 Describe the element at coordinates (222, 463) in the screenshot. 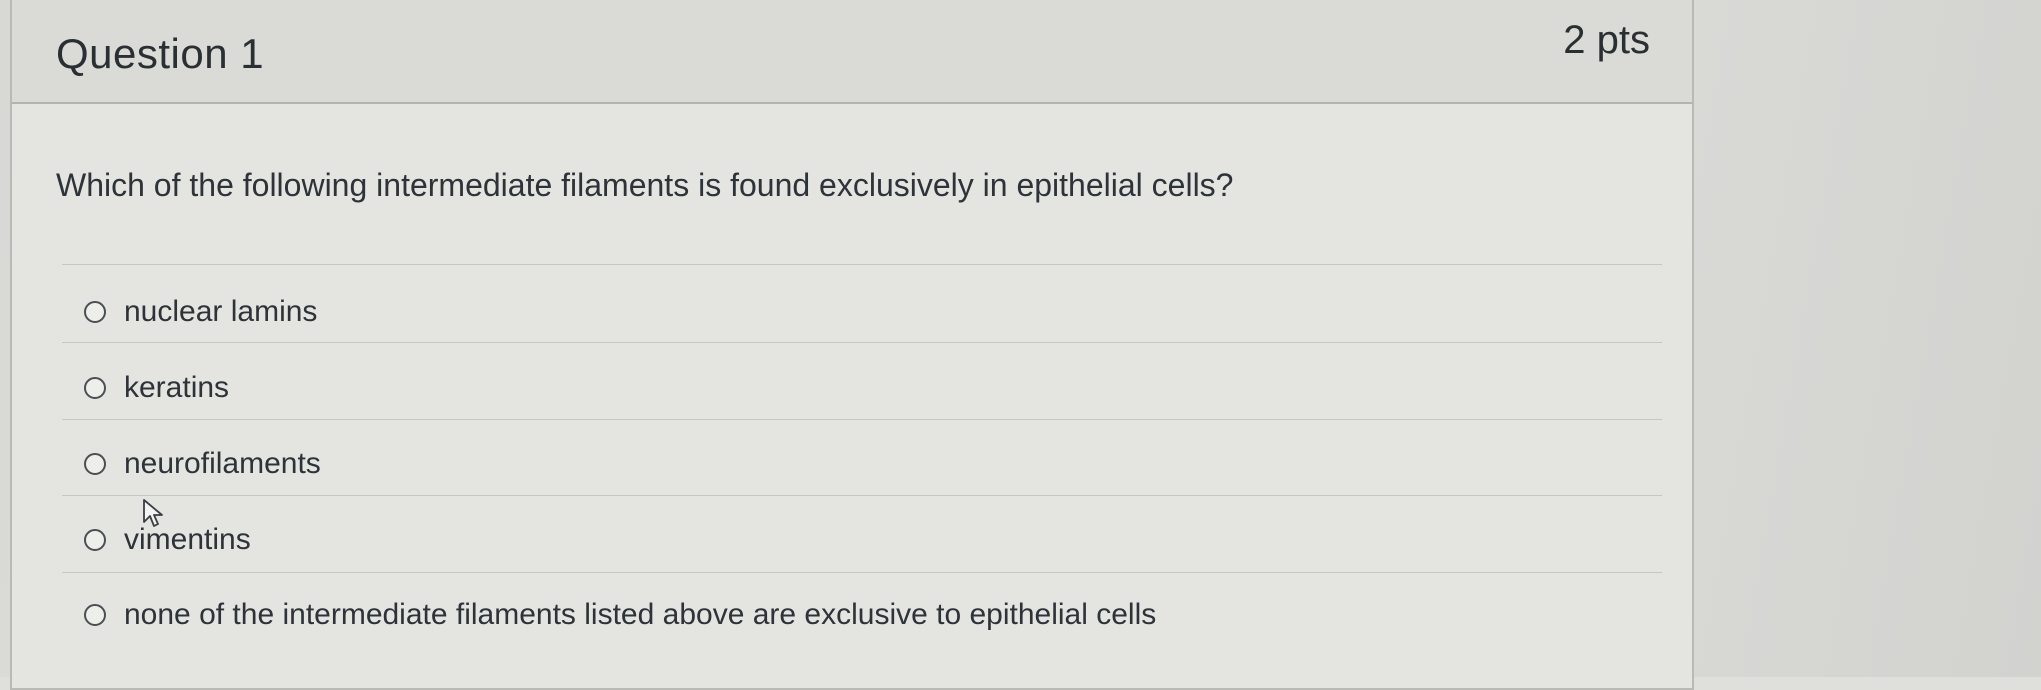

I see `answer-label: neurofilaments` at that location.